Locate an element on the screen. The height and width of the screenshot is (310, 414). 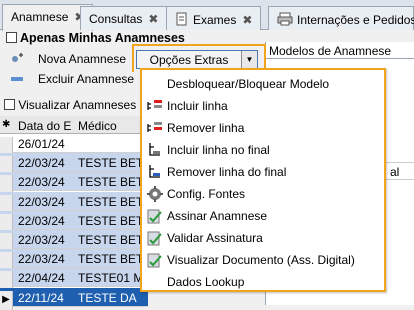
view-anamneses-checkbox: Visualizar Anamneses In is located at coordinates (77, 105).